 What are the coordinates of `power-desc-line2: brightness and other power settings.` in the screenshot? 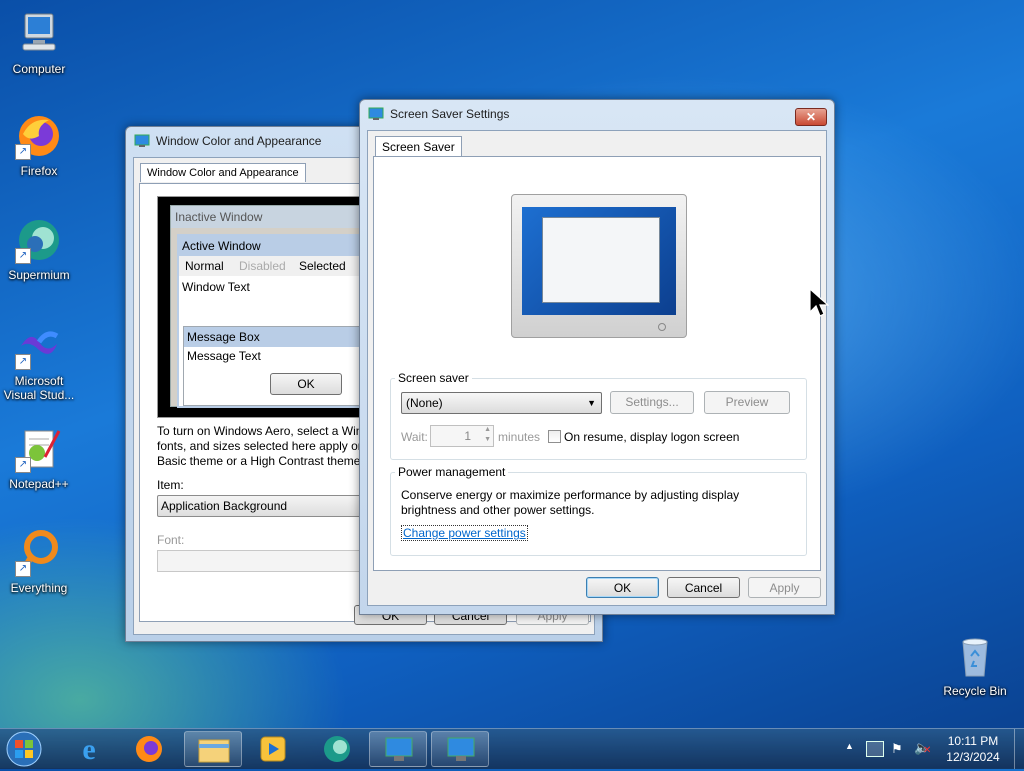 It's located at (498, 510).